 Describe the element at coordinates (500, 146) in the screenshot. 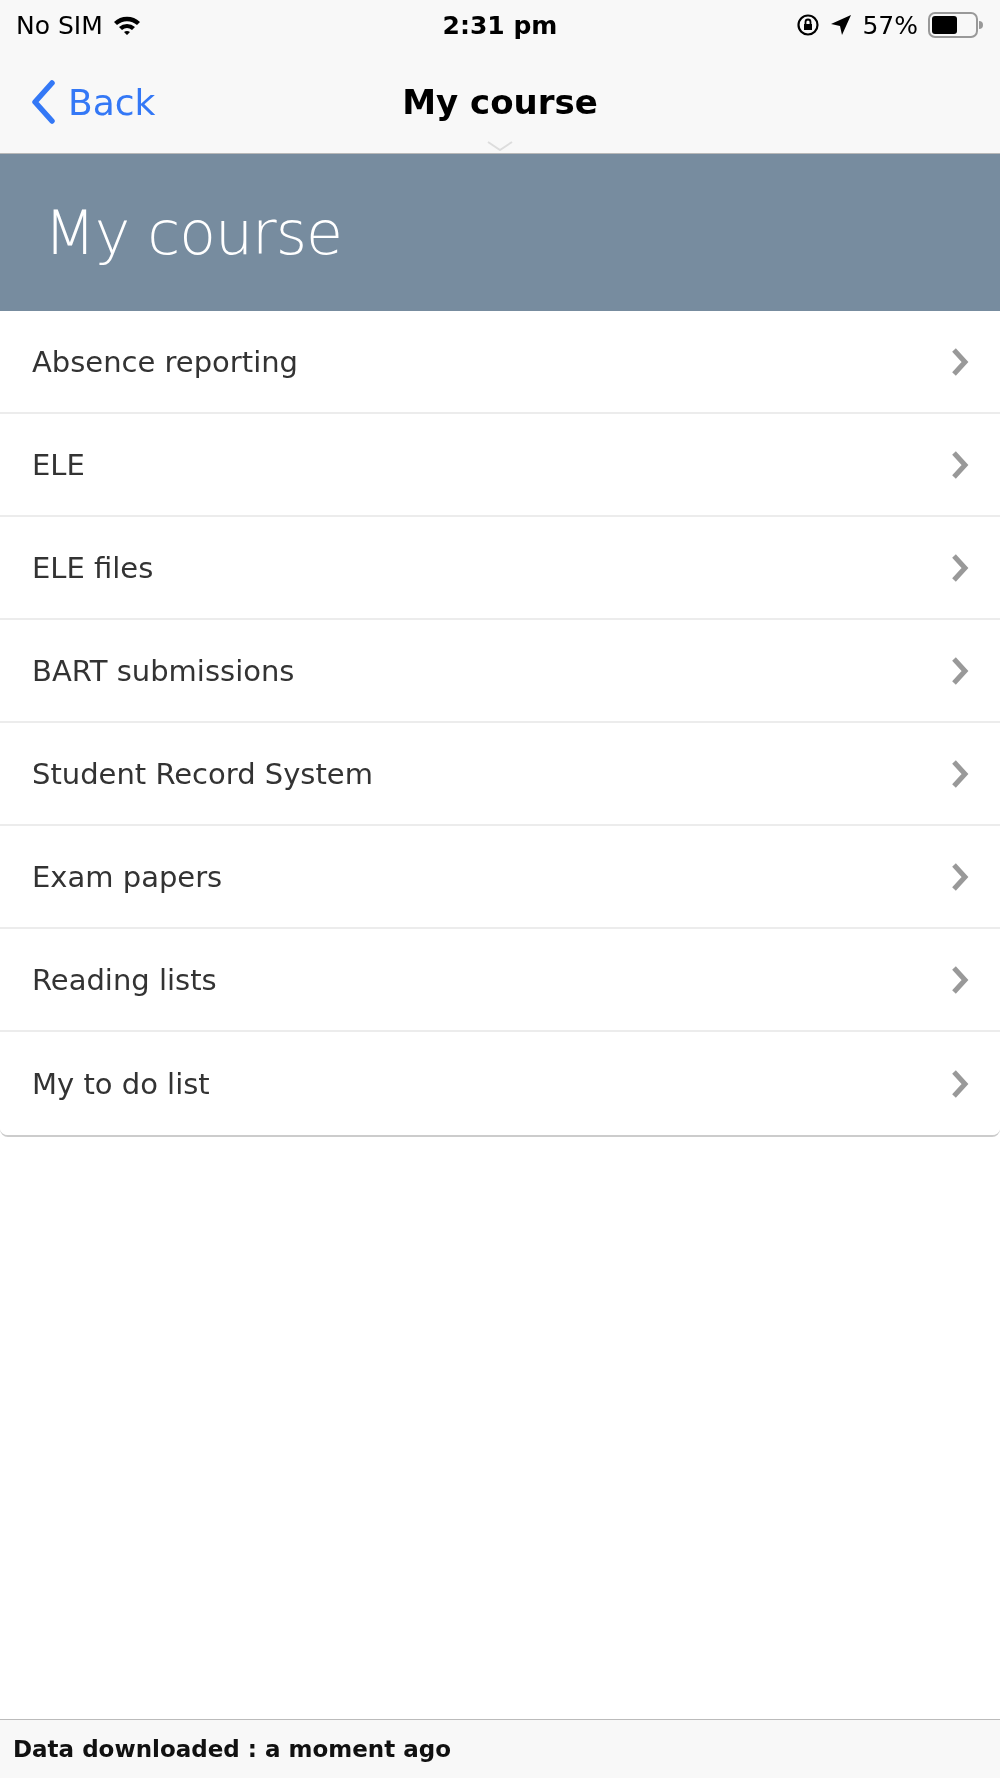

I see `chevron-down-icon` at that location.